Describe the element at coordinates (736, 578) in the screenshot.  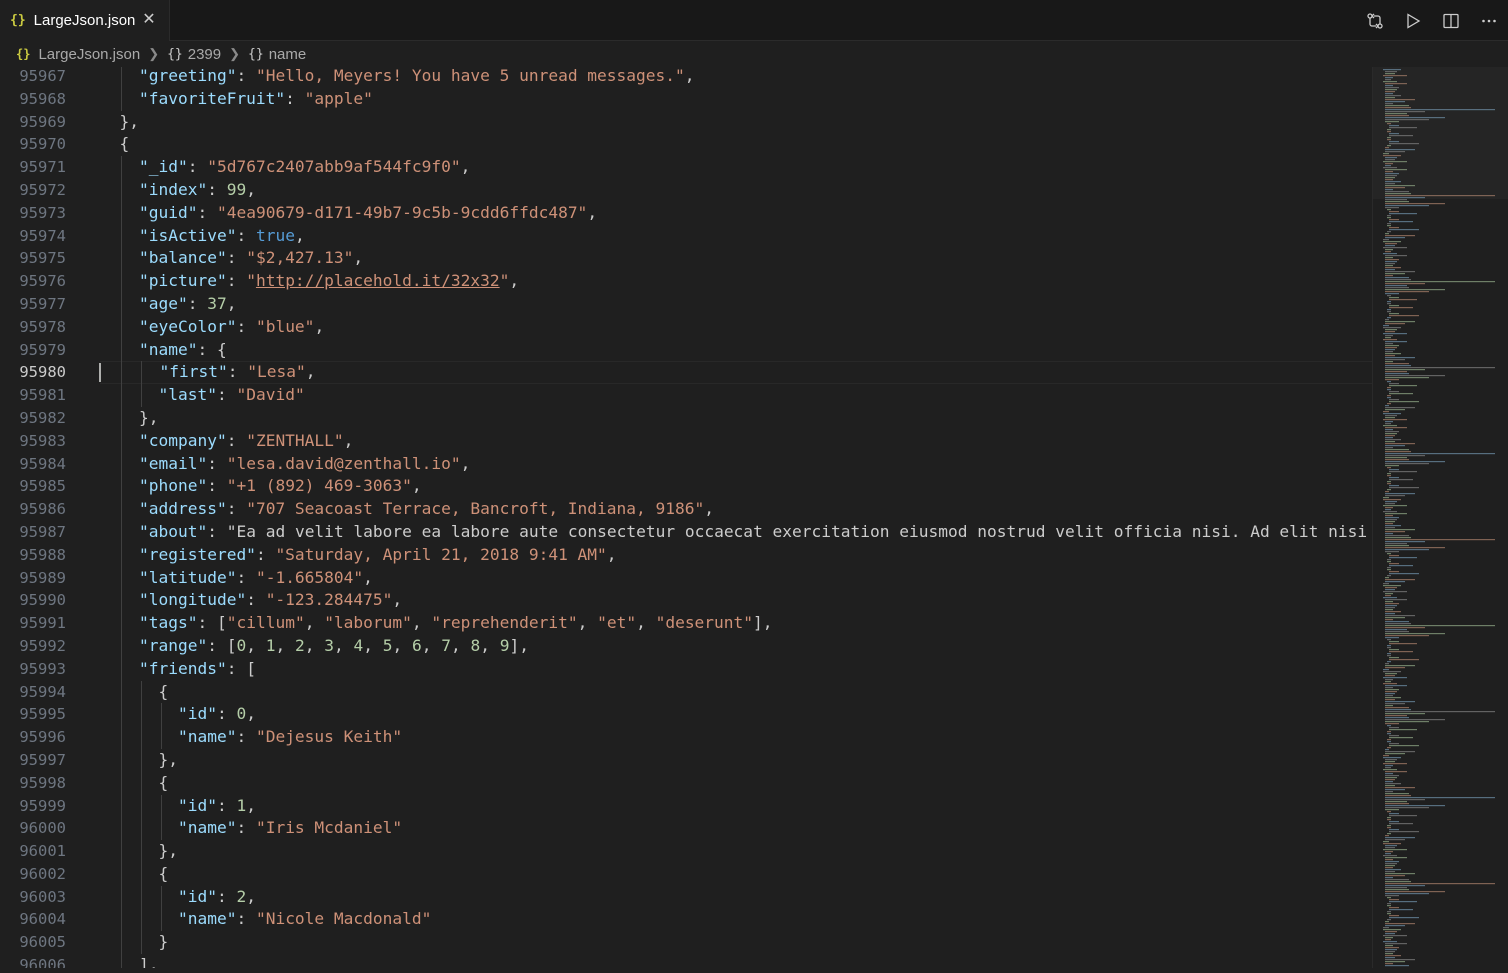
I see `code-line: "latitude": "-1.665804",` at that location.